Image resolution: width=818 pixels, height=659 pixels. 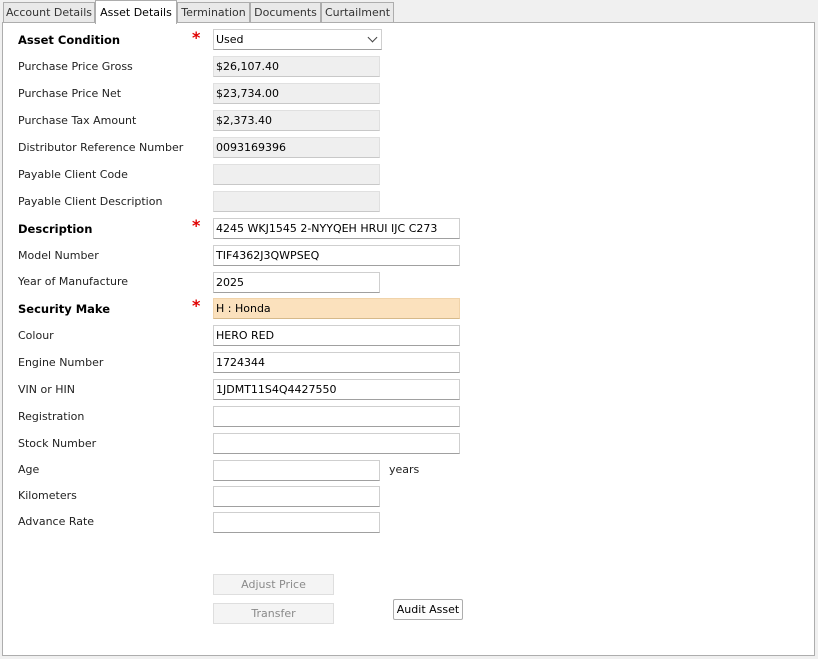 What do you see at coordinates (296, 522) in the screenshot?
I see `advance-rate-input` at bounding box center [296, 522].